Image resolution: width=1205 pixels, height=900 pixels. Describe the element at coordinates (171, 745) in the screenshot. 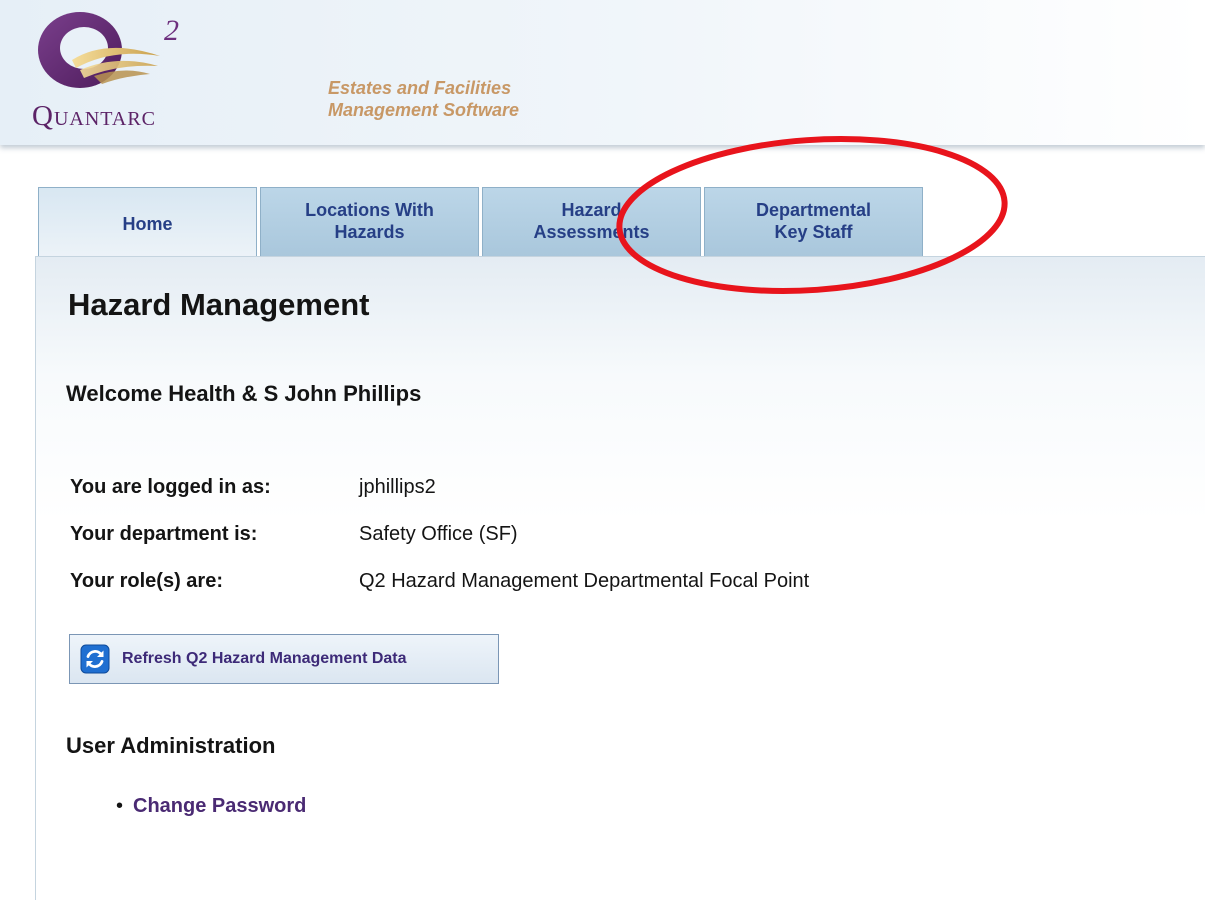

I see `user-administration-heading: User Administration` at that location.